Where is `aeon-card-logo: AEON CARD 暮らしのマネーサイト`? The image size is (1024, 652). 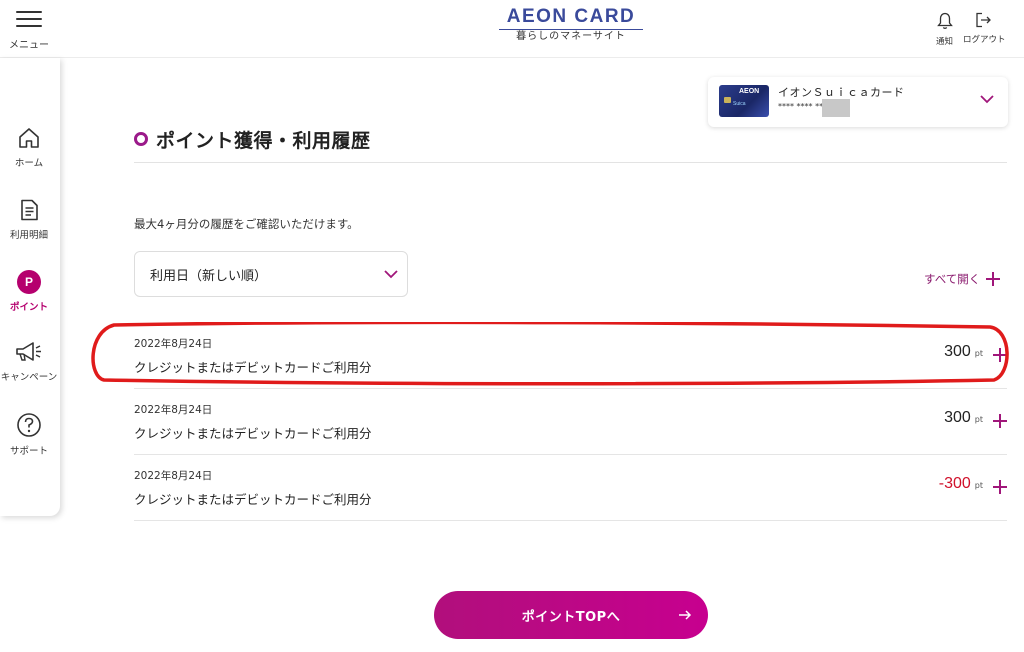
aeon-card-logo: AEON CARD 暮らしのマネーサイト is located at coordinates (571, 26).